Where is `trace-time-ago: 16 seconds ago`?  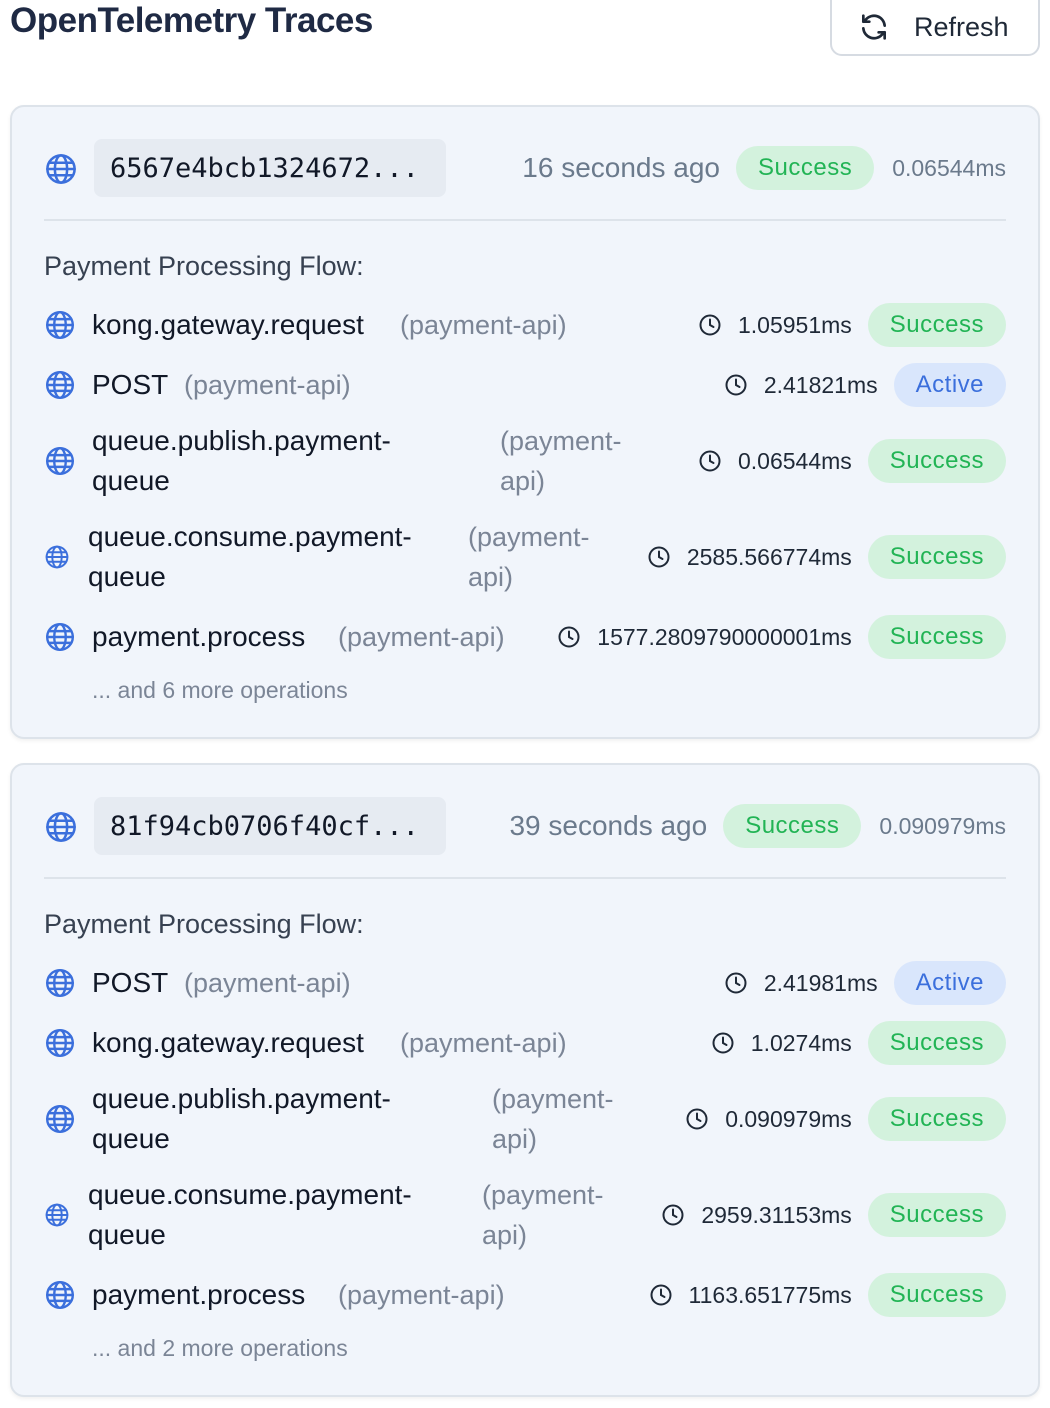
trace-time-ago: 16 seconds ago is located at coordinates (621, 167).